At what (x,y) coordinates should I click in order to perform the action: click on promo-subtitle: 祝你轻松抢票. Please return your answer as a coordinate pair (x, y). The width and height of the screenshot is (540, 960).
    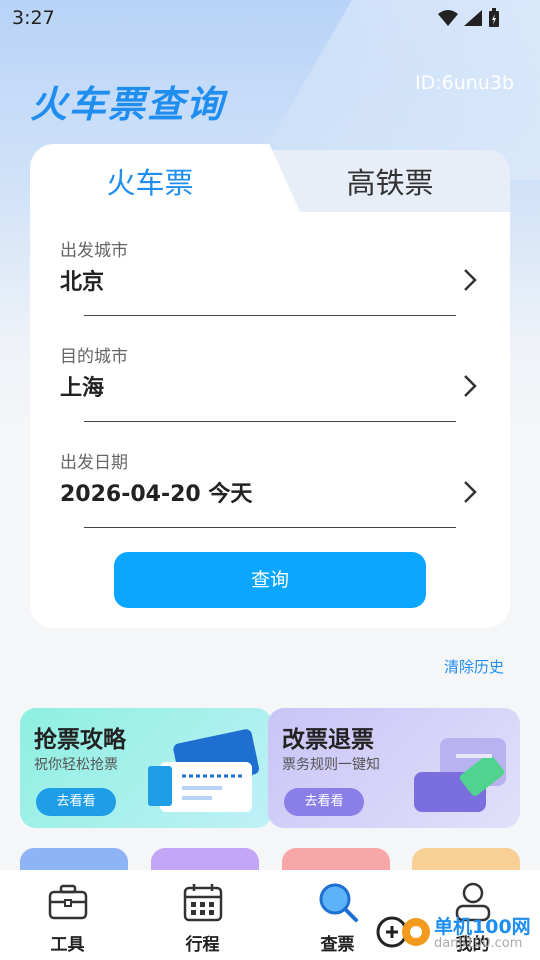
    Looking at the image, I should click on (76, 765).